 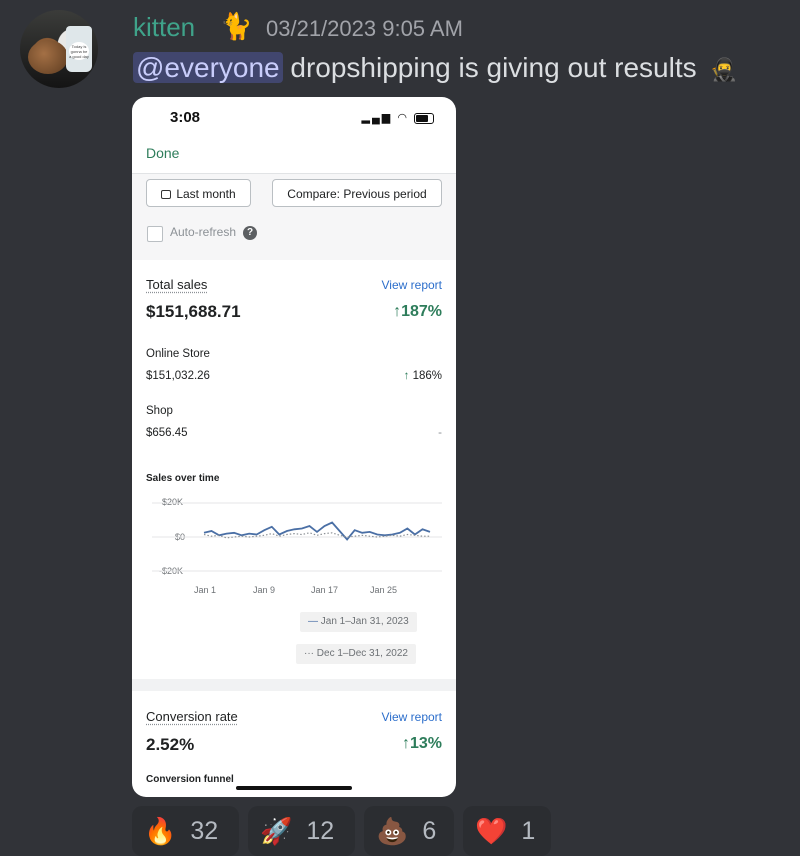 I want to click on help-icon: ?, so click(x=250, y=233).